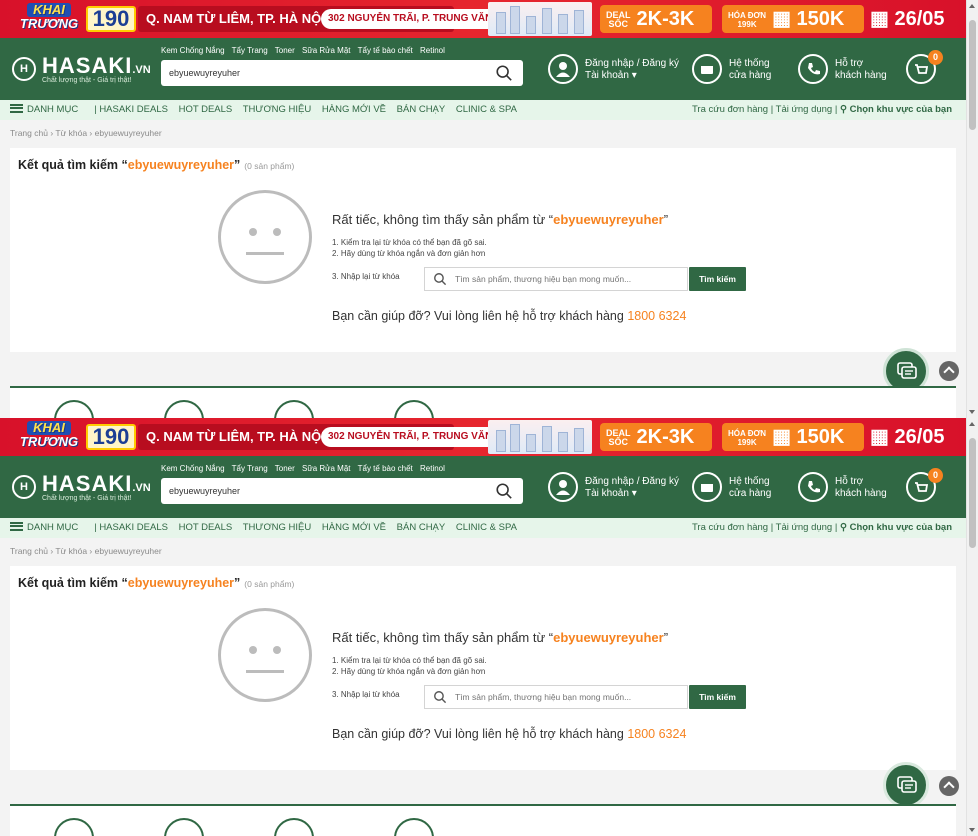 The image size is (978, 836). Describe the element at coordinates (632, 481) in the screenshot. I see `account-login-label: Đăng nhập / Đăng ký` at that location.